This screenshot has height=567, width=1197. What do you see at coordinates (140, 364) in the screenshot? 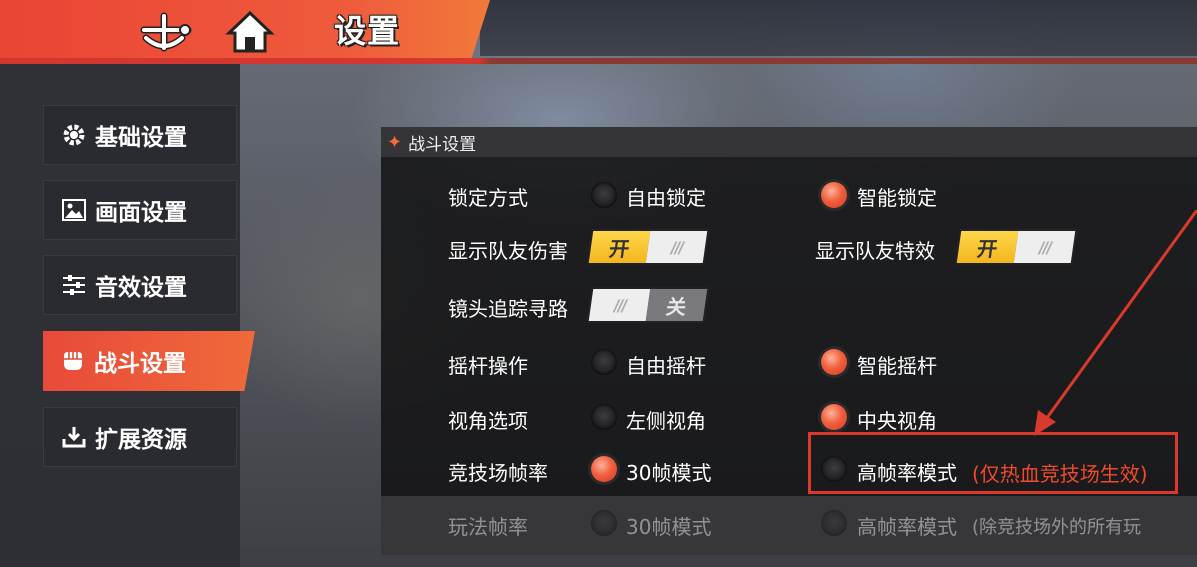
I see `sidebar-item-label: 战斗设置` at bounding box center [140, 364].